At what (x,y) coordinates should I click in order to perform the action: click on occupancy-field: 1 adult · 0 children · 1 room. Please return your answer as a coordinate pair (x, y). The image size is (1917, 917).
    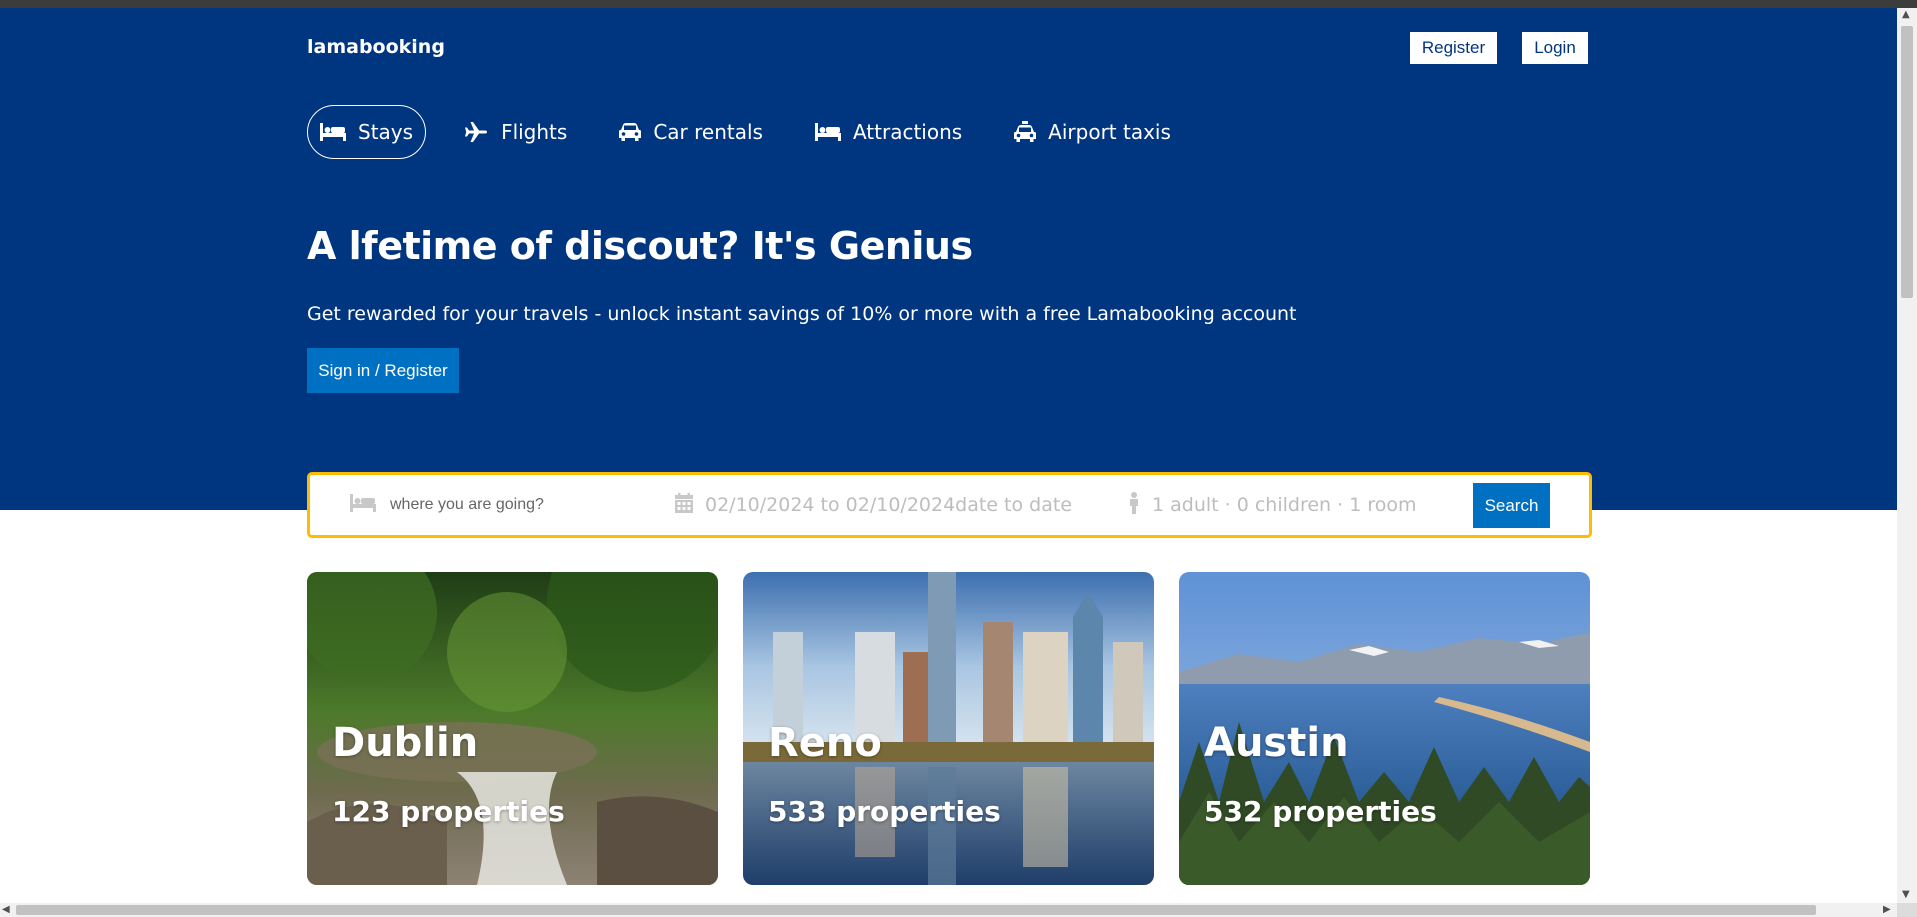
    Looking at the image, I should click on (1272, 505).